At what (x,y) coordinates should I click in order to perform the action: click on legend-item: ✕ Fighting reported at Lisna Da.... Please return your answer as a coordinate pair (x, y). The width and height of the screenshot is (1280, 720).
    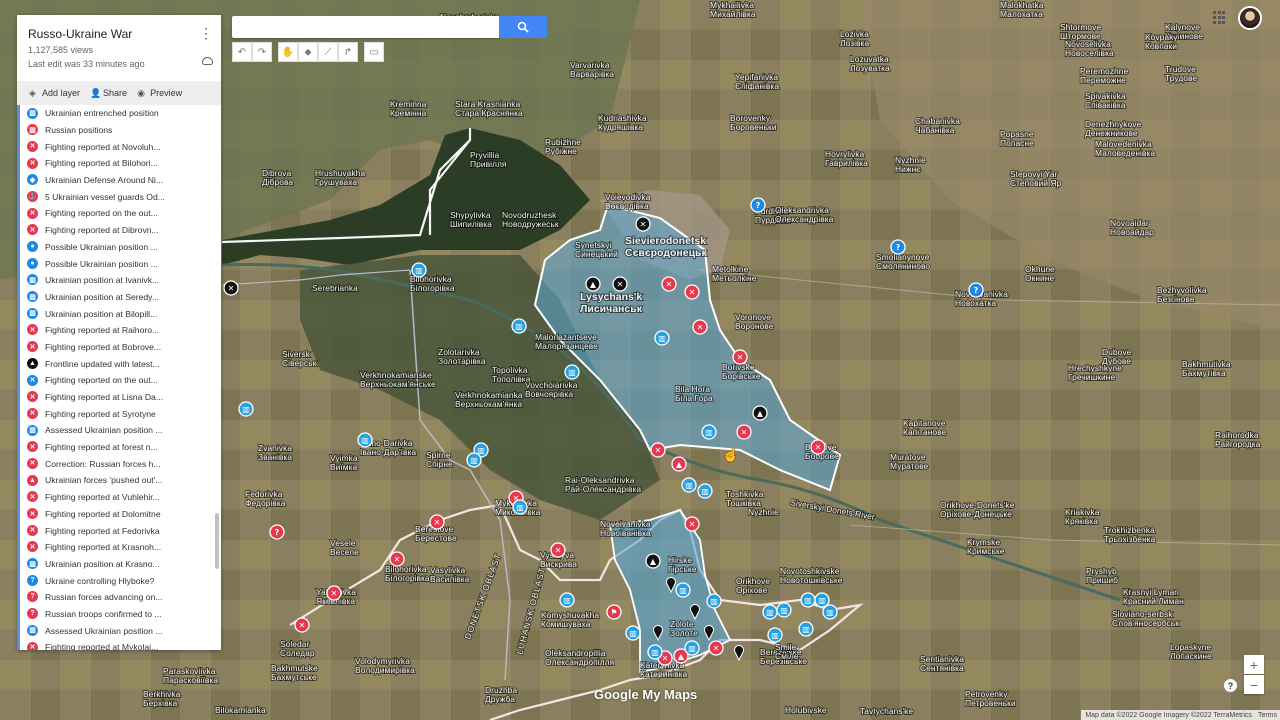
    Looking at the image, I should click on (117, 397).